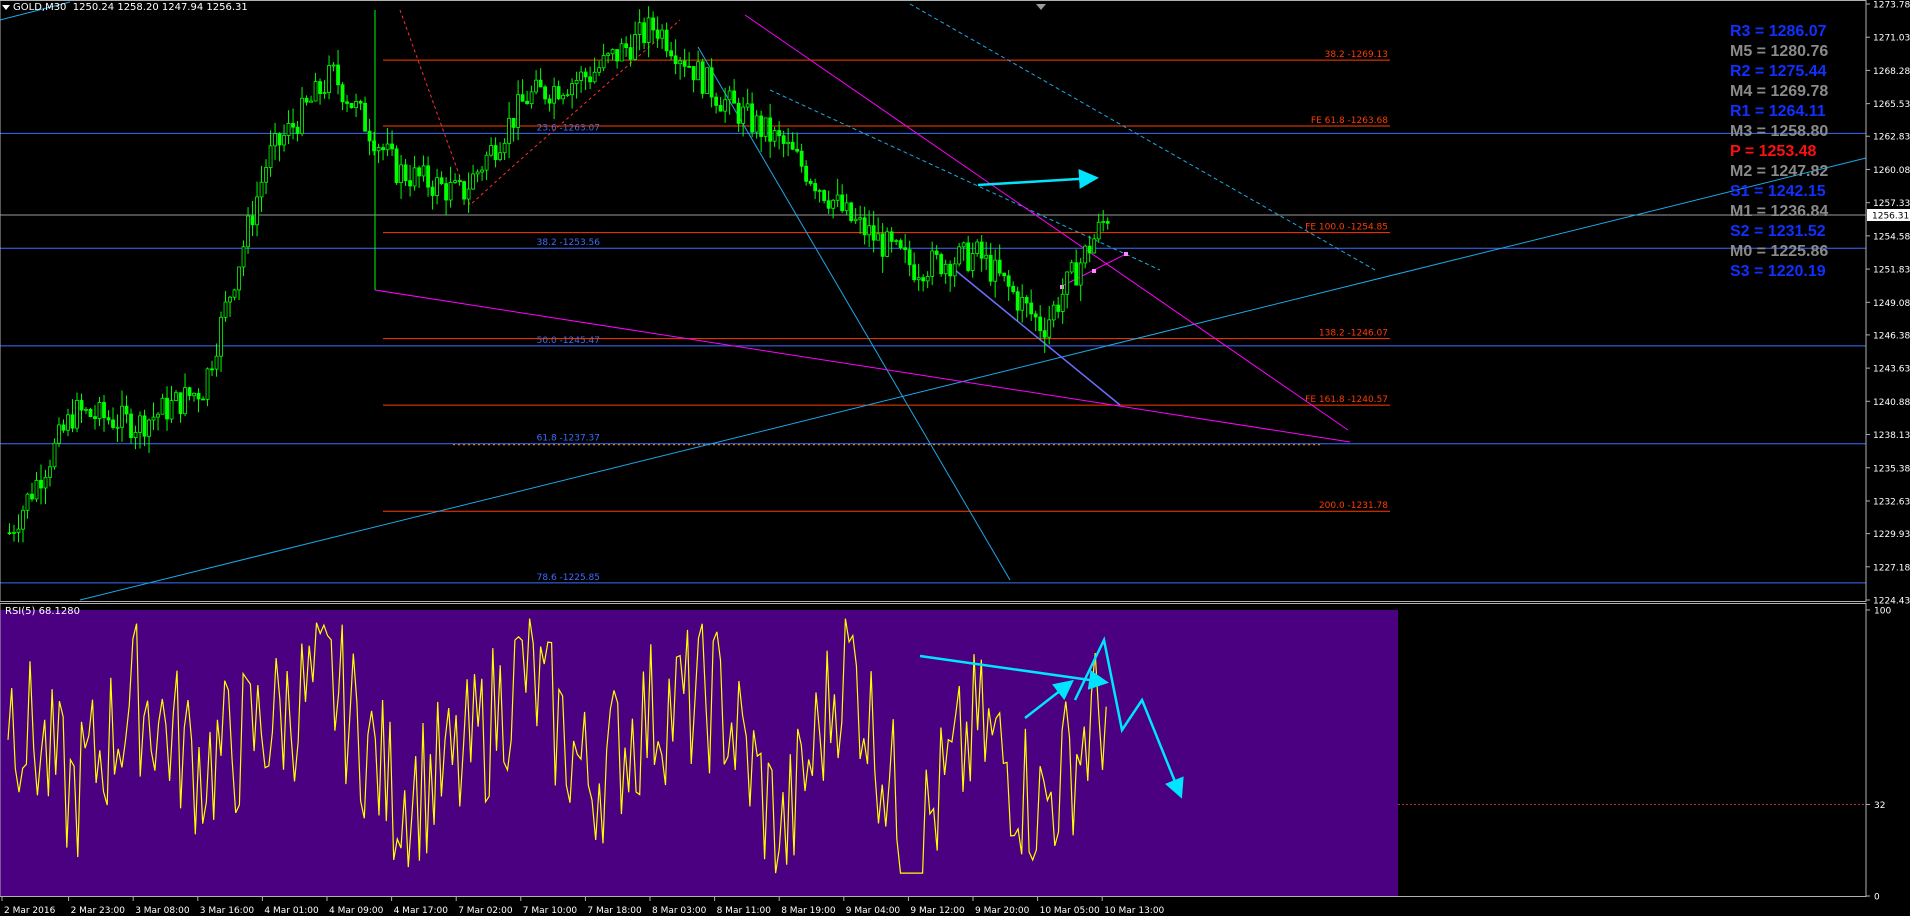 The width and height of the screenshot is (1910, 916). What do you see at coordinates (6, 7) in the screenshot?
I see `dropdown-triangle-icon` at bounding box center [6, 7].